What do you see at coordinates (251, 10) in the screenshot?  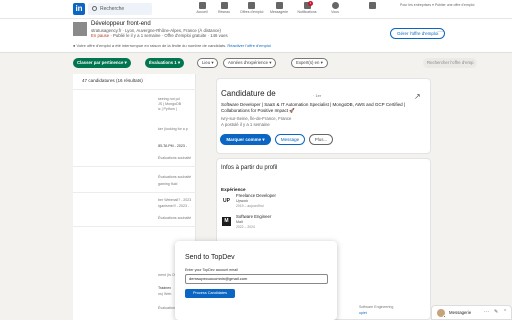 I see `nav-item-jobs: Offres d'emploi` at bounding box center [251, 10].